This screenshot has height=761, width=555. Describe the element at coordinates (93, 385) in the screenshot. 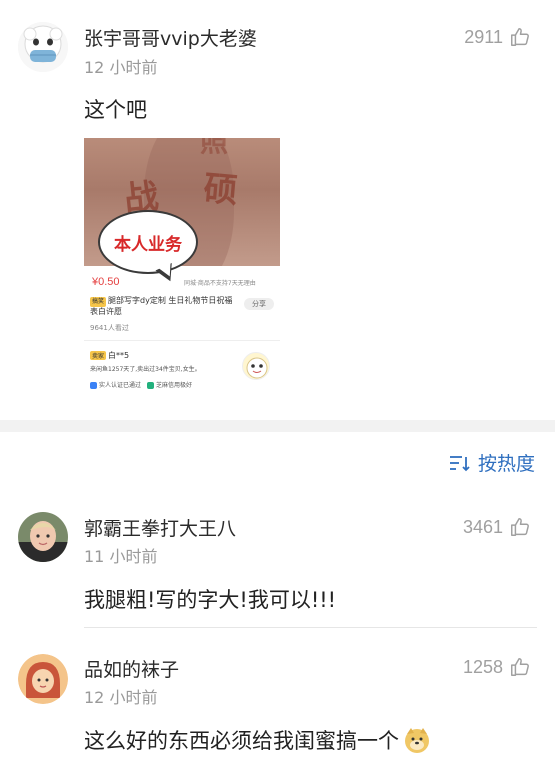

I see `verify-icon` at that location.